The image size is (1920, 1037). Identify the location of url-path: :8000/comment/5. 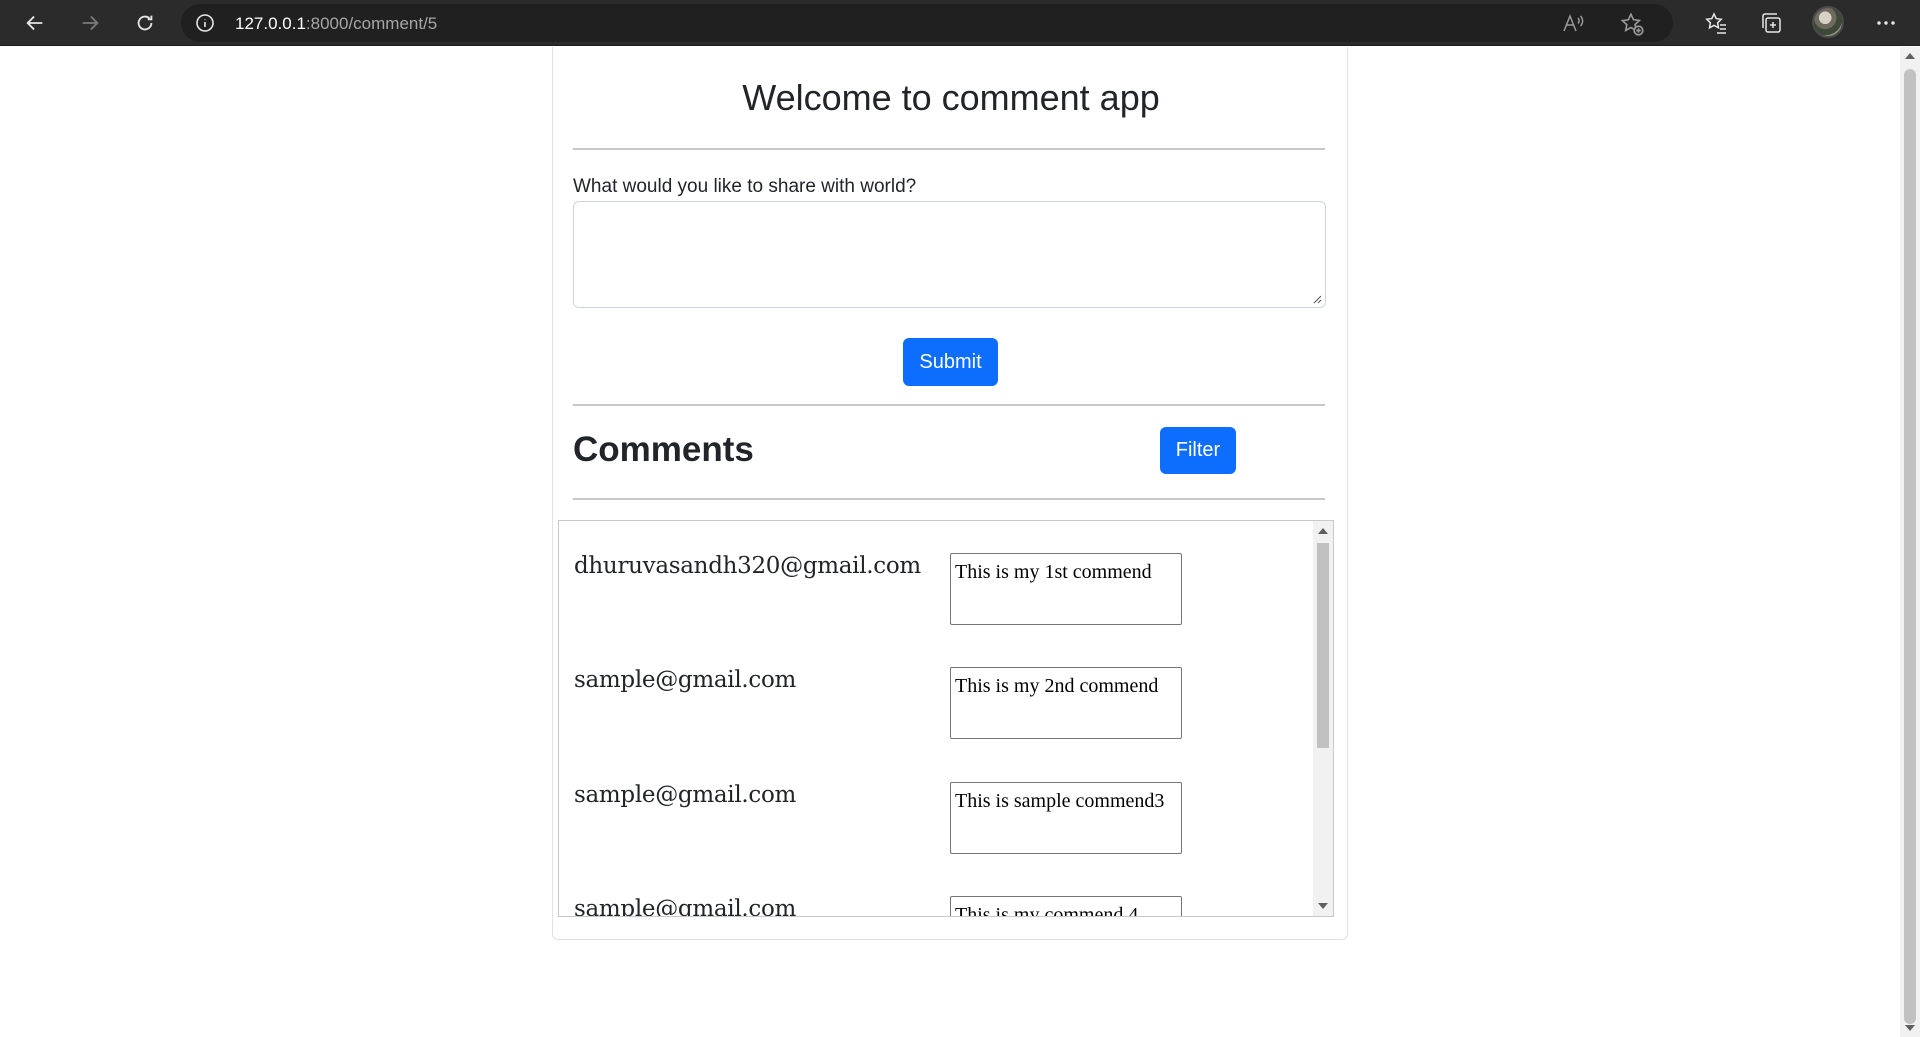
(371, 23).